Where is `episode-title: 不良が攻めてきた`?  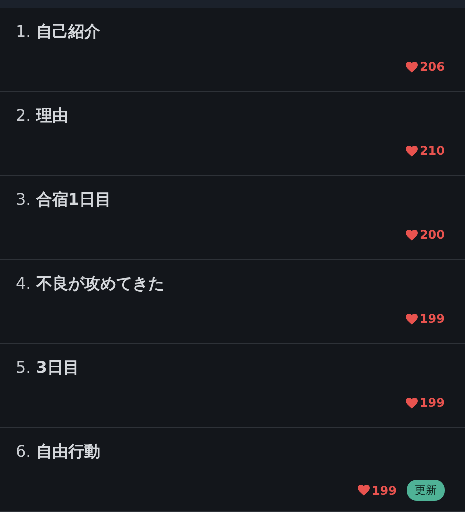
episode-title: 不良が攻めてきた is located at coordinates (100, 284).